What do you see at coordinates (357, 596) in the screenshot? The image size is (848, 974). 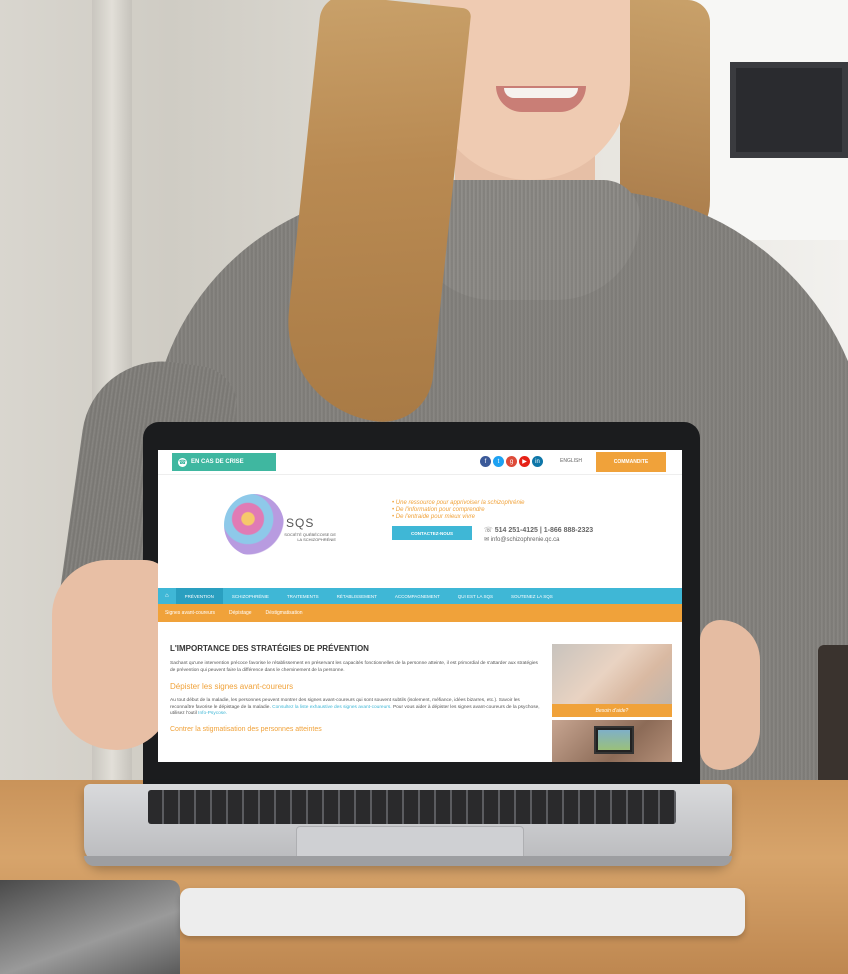 I see `nav-retablissement: RÉTABLISSEMENT` at bounding box center [357, 596].